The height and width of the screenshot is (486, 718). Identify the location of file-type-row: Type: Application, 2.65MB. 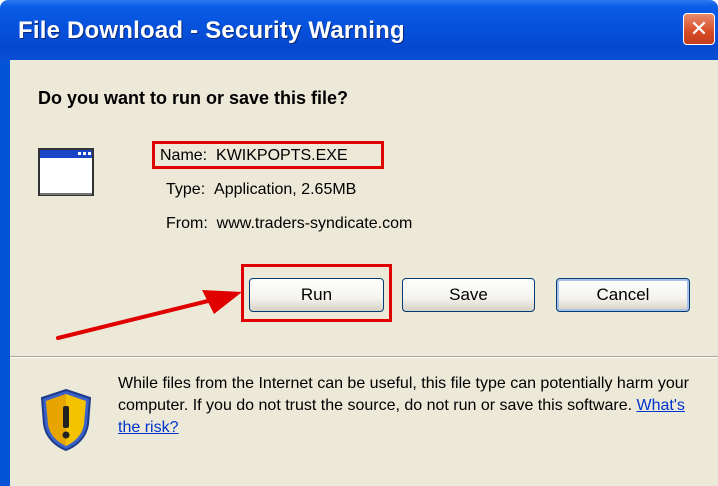
(261, 190).